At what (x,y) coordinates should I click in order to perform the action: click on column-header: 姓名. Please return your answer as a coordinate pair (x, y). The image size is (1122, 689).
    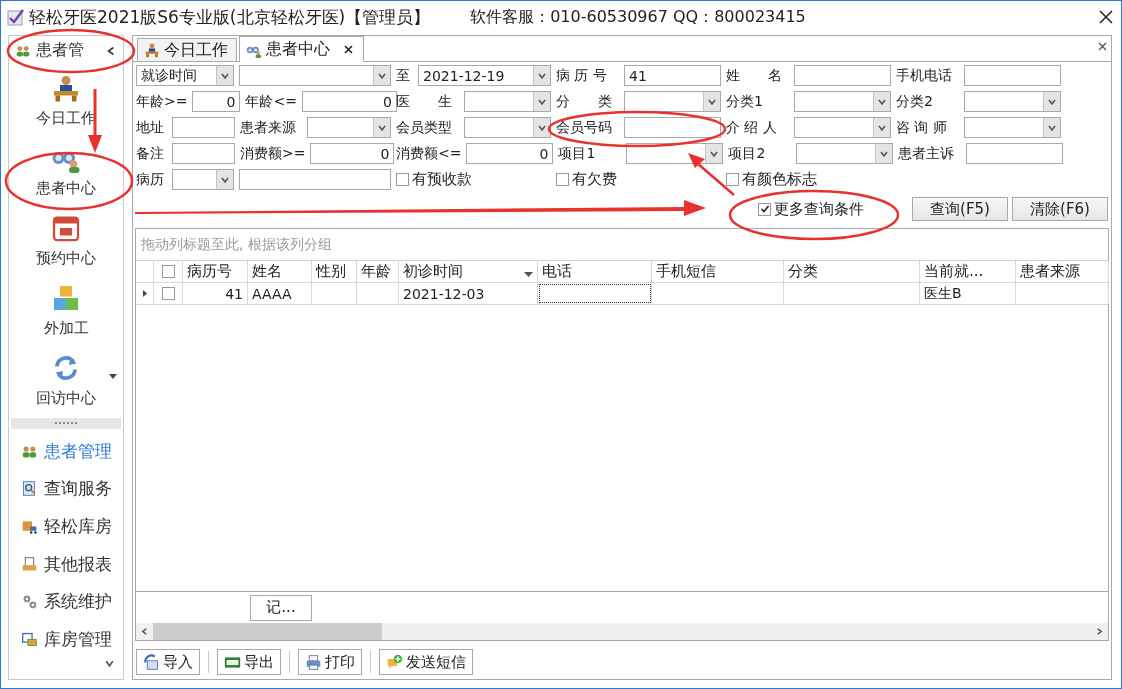
    Looking at the image, I should click on (280, 271).